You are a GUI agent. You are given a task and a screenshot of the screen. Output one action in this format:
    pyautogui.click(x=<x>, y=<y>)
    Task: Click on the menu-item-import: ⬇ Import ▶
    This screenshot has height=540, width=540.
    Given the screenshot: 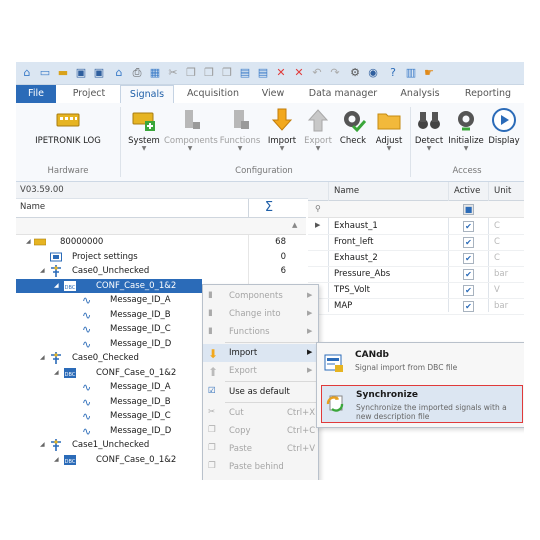 What is the action you would take?
    pyautogui.click(x=260, y=353)
    